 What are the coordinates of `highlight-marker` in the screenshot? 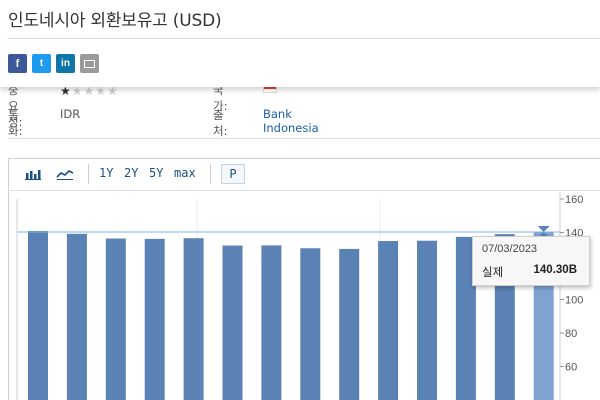 It's located at (543, 228).